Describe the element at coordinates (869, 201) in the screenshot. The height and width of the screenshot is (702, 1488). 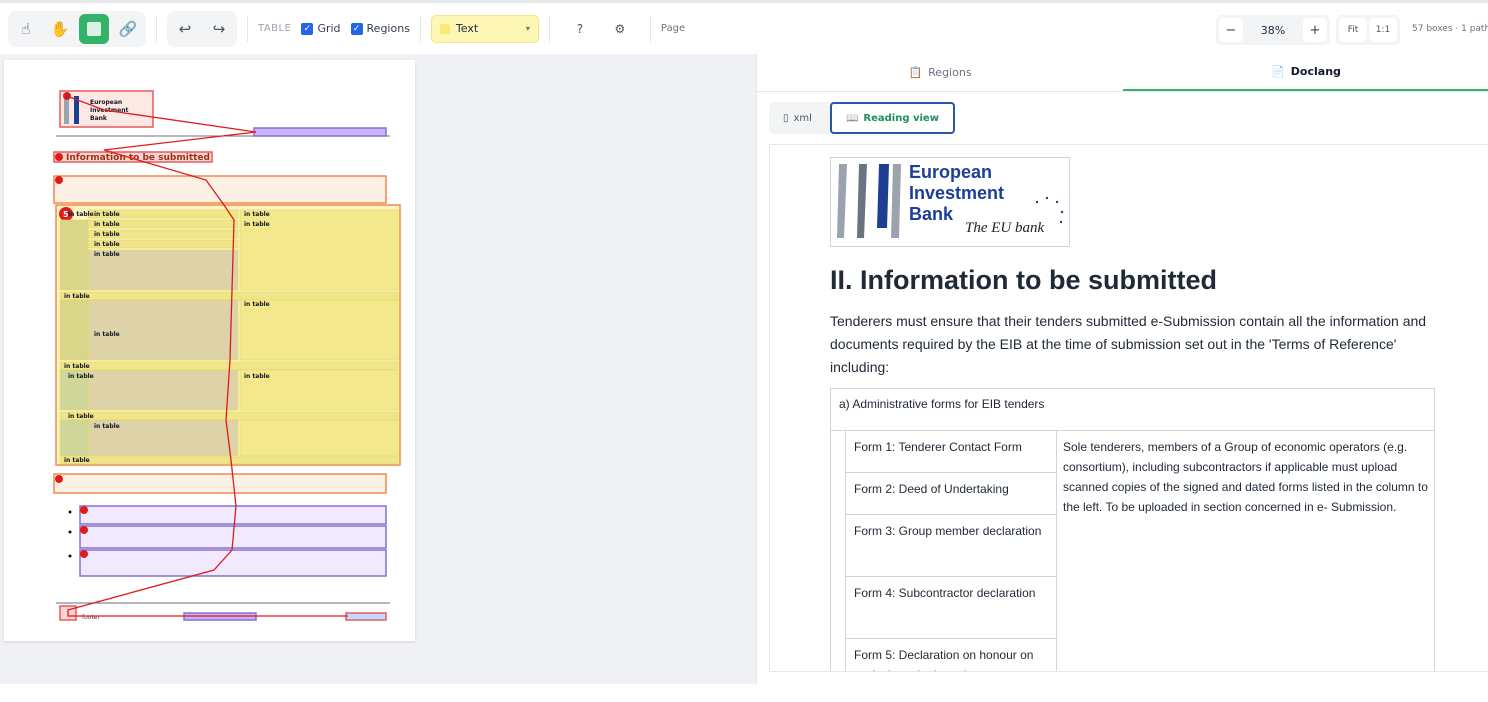
I see `eib-logo-mark` at that location.